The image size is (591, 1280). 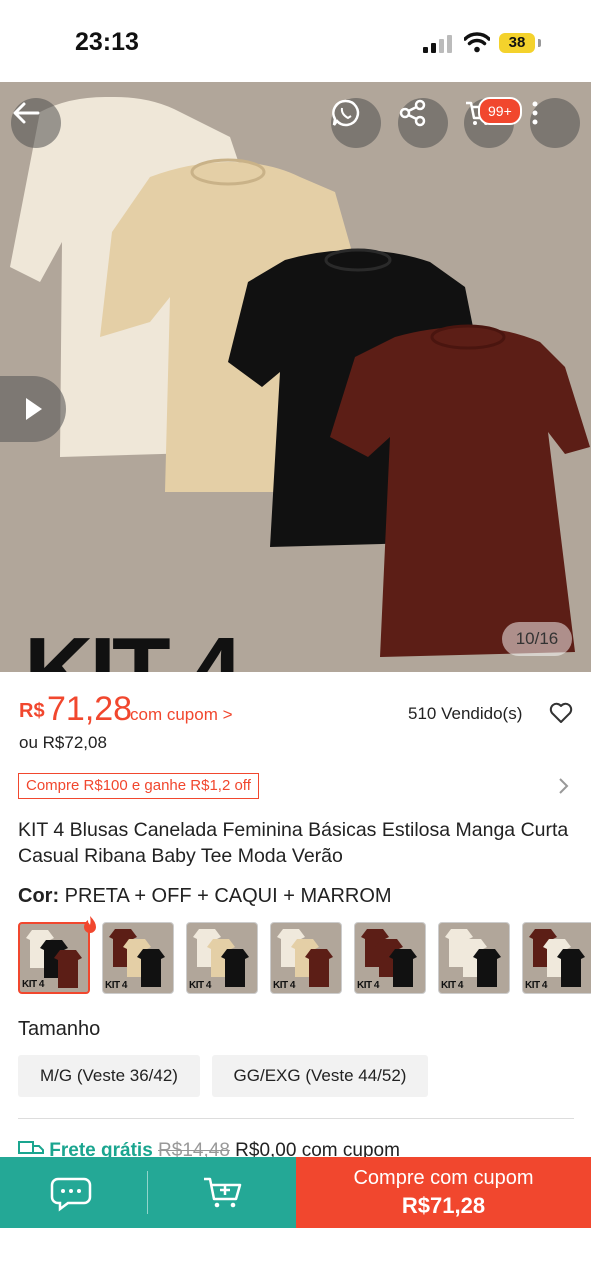 I want to click on add-cart-icon, so click(x=223, y=1192).